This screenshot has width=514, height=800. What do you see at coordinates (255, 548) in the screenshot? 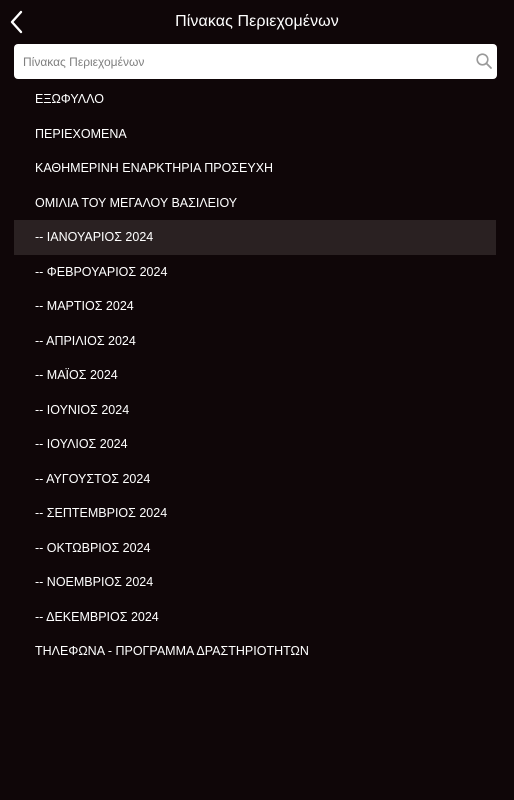
I see `toc-item: -- ΟΚΤΩΒΡΙΟΣ 2024` at bounding box center [255, 548].